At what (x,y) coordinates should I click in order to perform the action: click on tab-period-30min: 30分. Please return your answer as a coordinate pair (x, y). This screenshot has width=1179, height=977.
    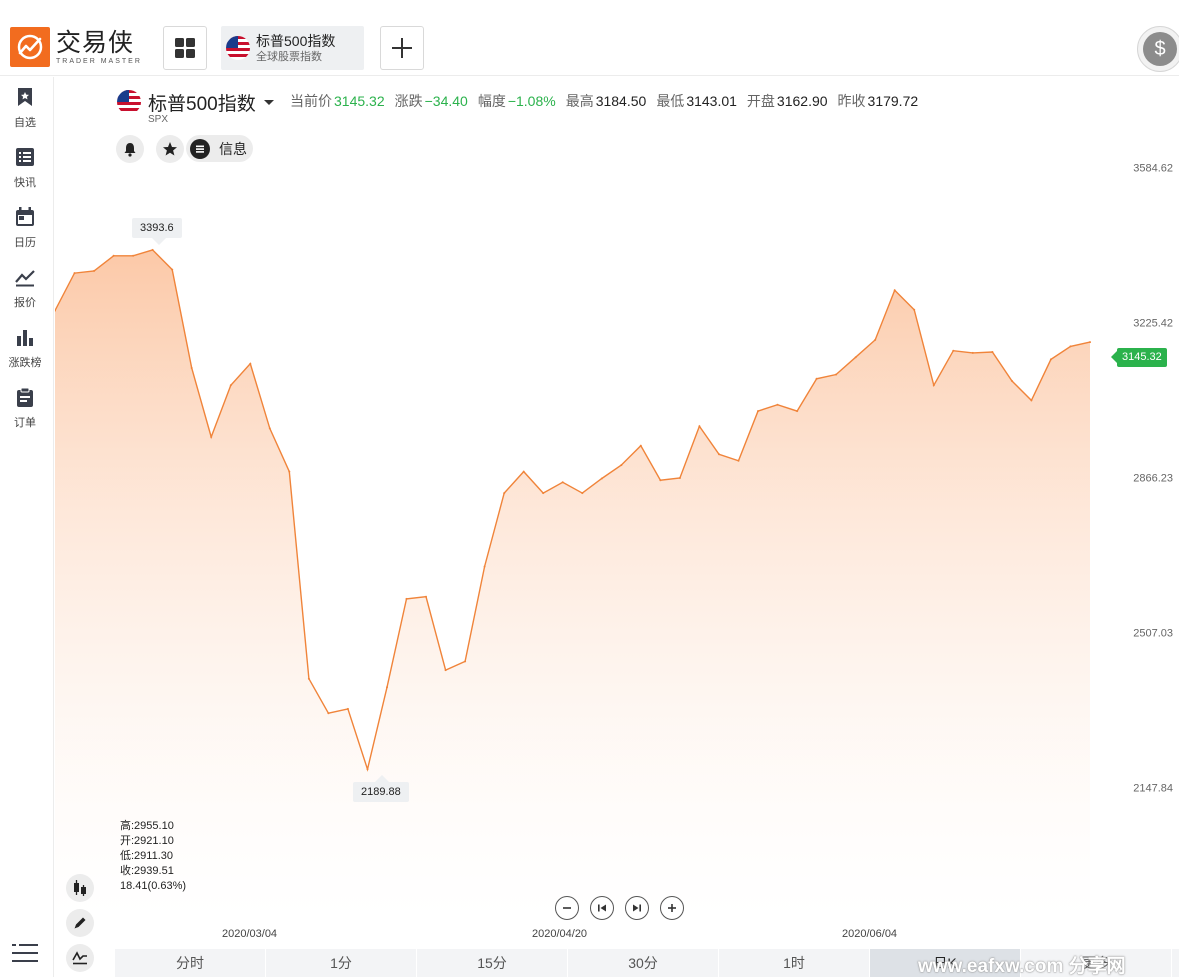
    Looking at the image, I should click on (643, 963).